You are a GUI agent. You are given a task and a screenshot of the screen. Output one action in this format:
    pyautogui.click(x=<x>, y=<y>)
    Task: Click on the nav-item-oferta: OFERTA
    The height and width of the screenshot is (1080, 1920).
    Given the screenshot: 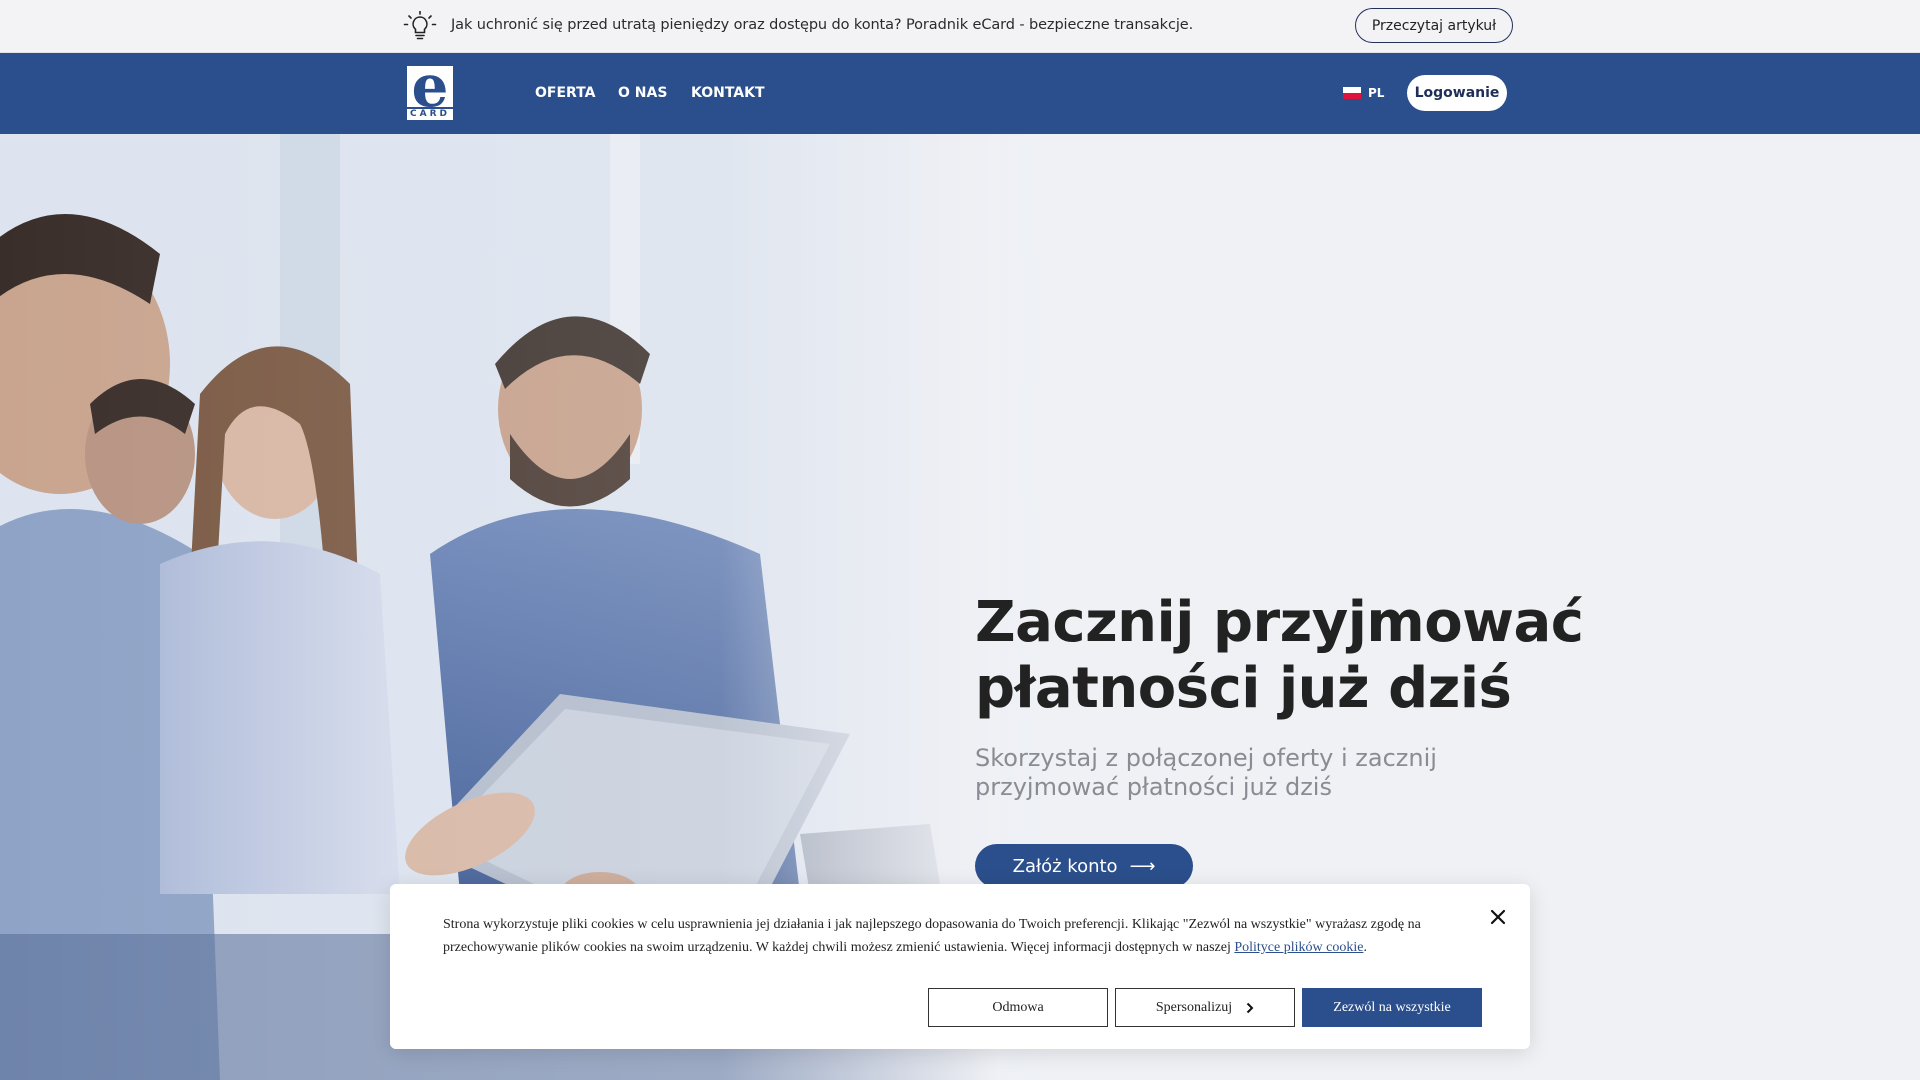 What is the action you would take?
    pyautogui.click(x=565, y=93)
    